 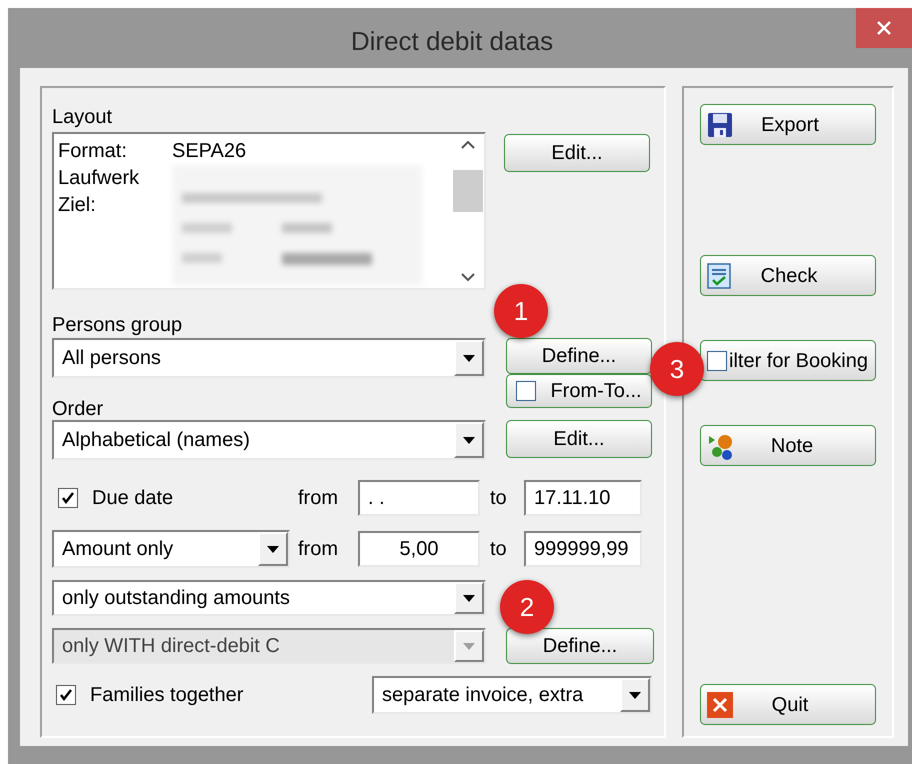 I want to click on dropdown: Amount only, so click(x=171, y=549).